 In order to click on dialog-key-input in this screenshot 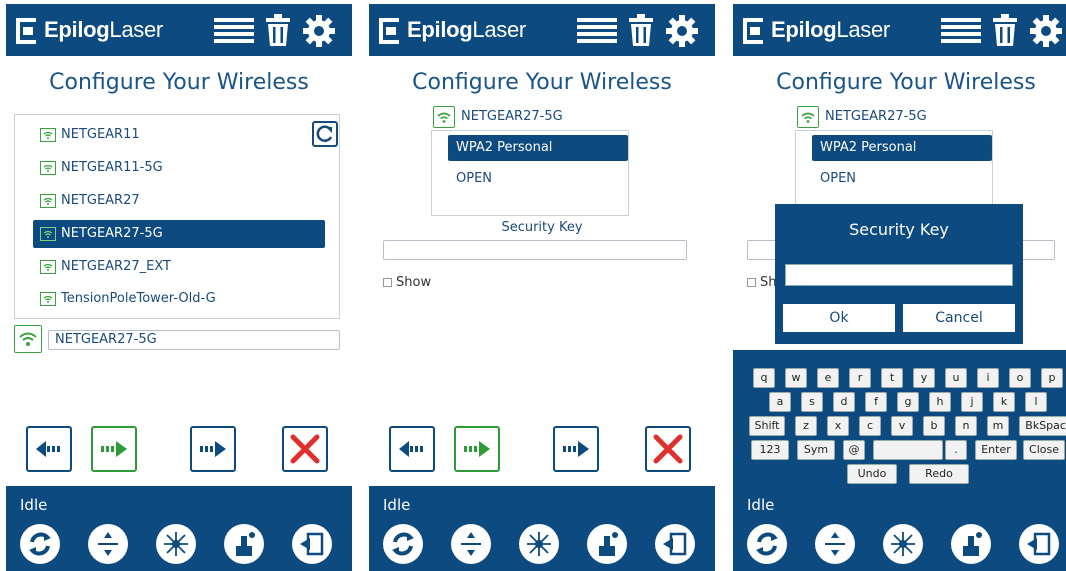, I will do `click(899, 275)`.